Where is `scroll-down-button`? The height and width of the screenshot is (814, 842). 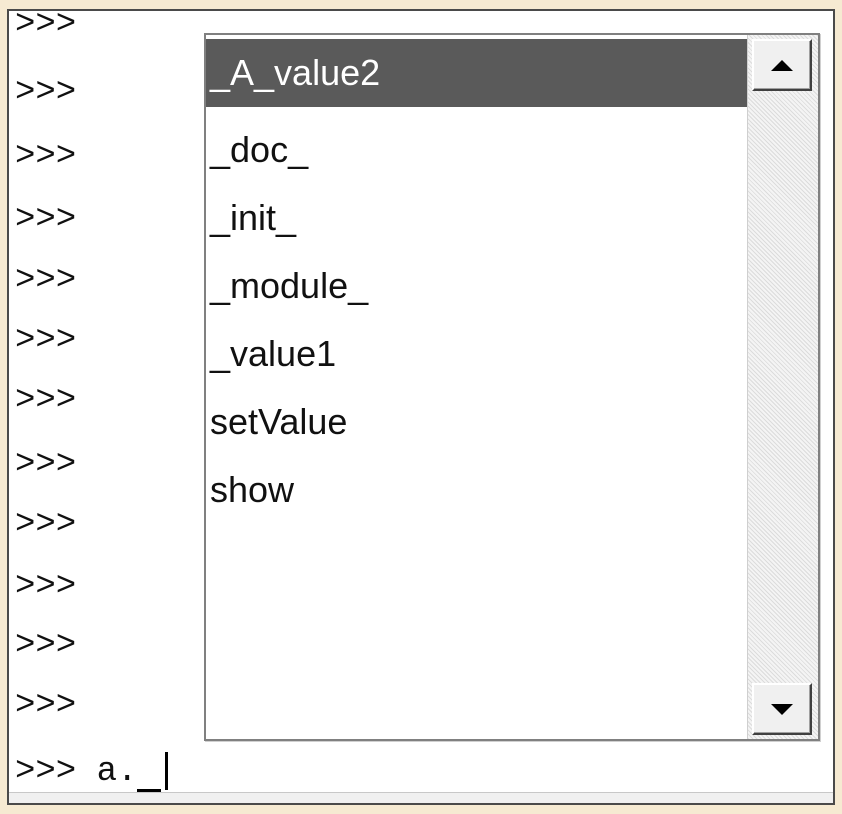 scroll-down-button is located at coordinates (782, 709).